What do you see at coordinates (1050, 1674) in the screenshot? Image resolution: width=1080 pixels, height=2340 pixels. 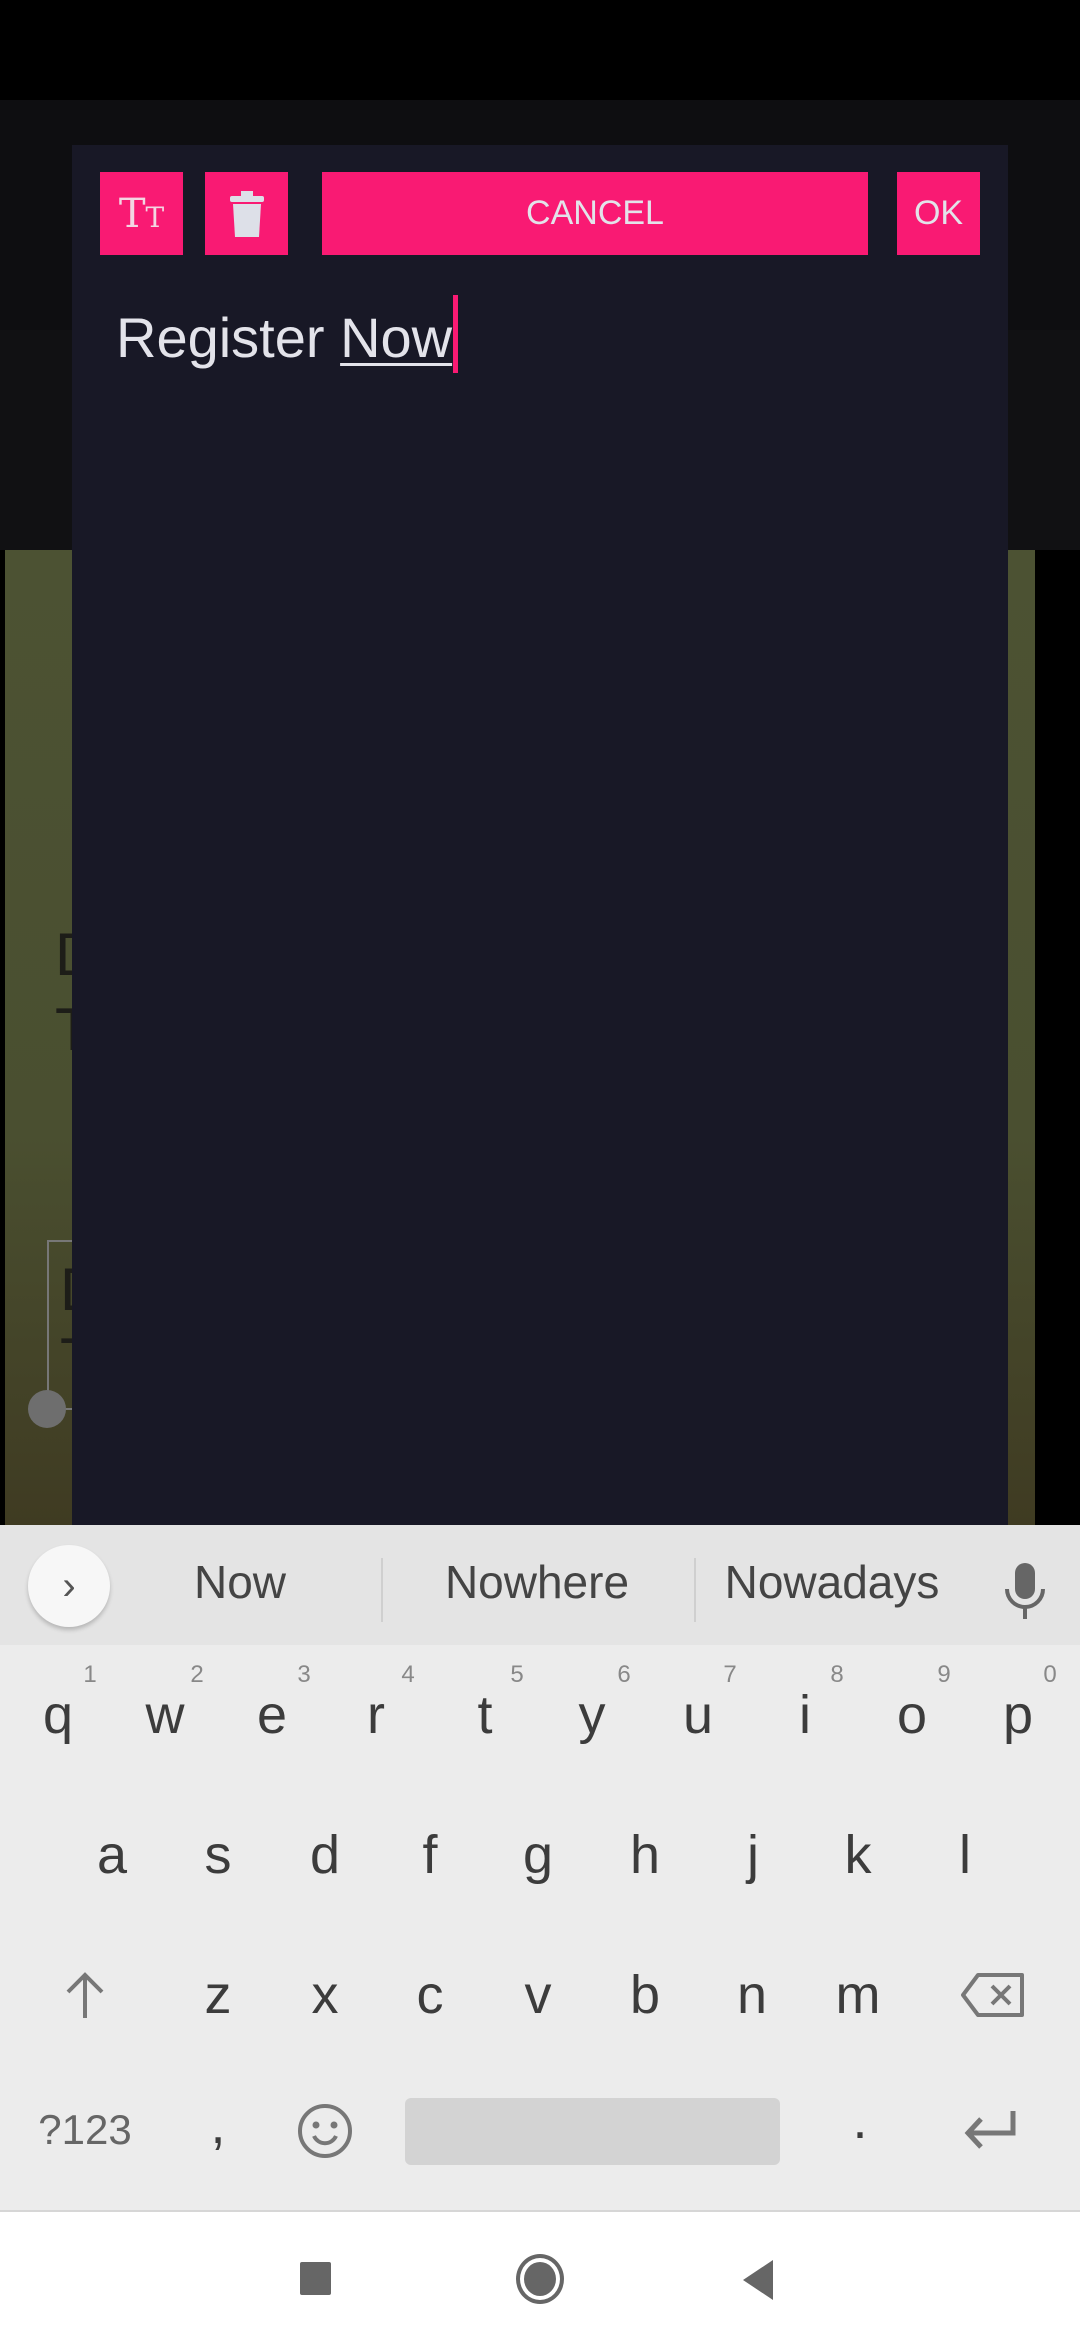 I see `key-hint-0: 0` at bounding box center [1050, 1674].